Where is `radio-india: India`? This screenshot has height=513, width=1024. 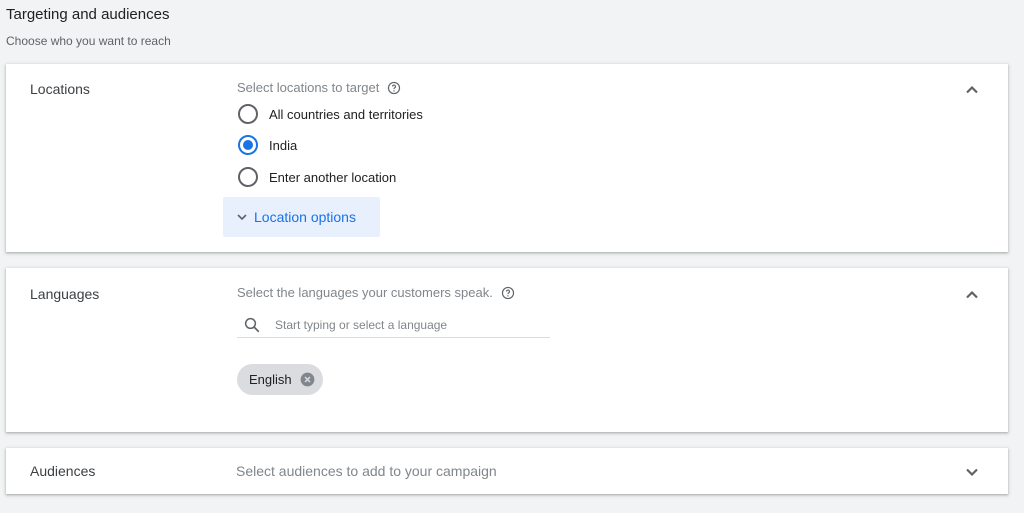 radio-india: India is located at coordinates (267, 145).